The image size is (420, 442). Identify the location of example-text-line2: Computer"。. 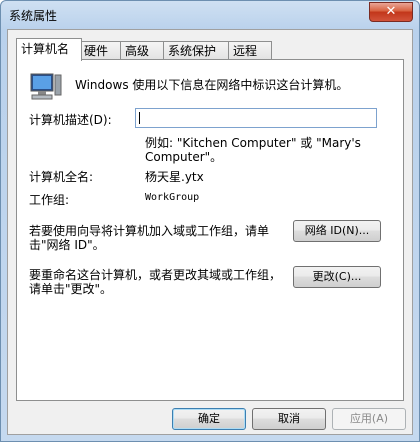
(184, 157).